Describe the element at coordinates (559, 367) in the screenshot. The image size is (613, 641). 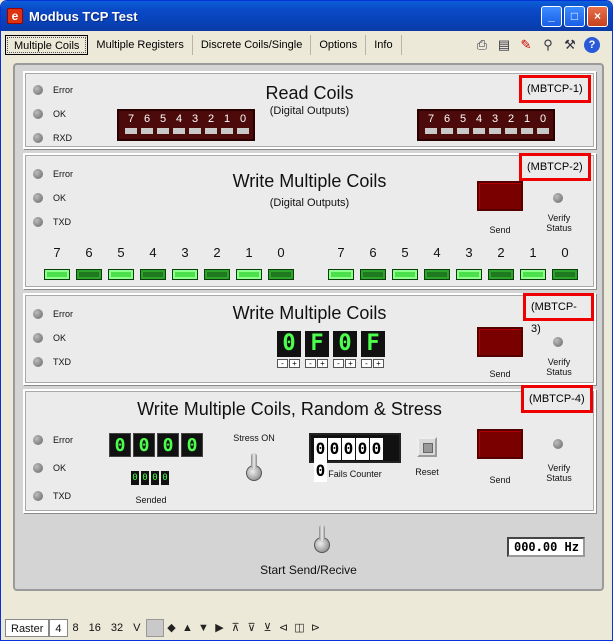
I see `verify-status-label: Verify Status` at that location.